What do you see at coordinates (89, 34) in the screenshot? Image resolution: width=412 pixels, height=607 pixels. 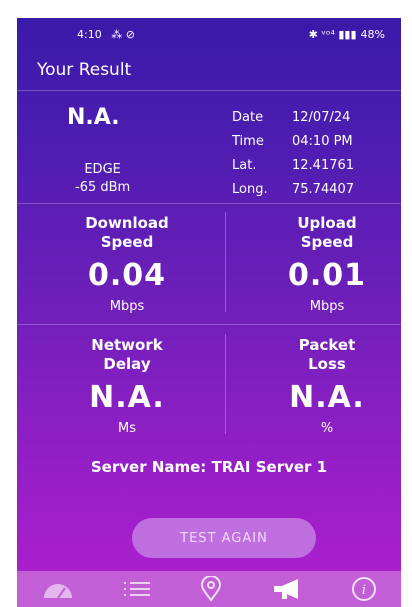 I see `status-time: 4:10` at bounding box center [89, 34].